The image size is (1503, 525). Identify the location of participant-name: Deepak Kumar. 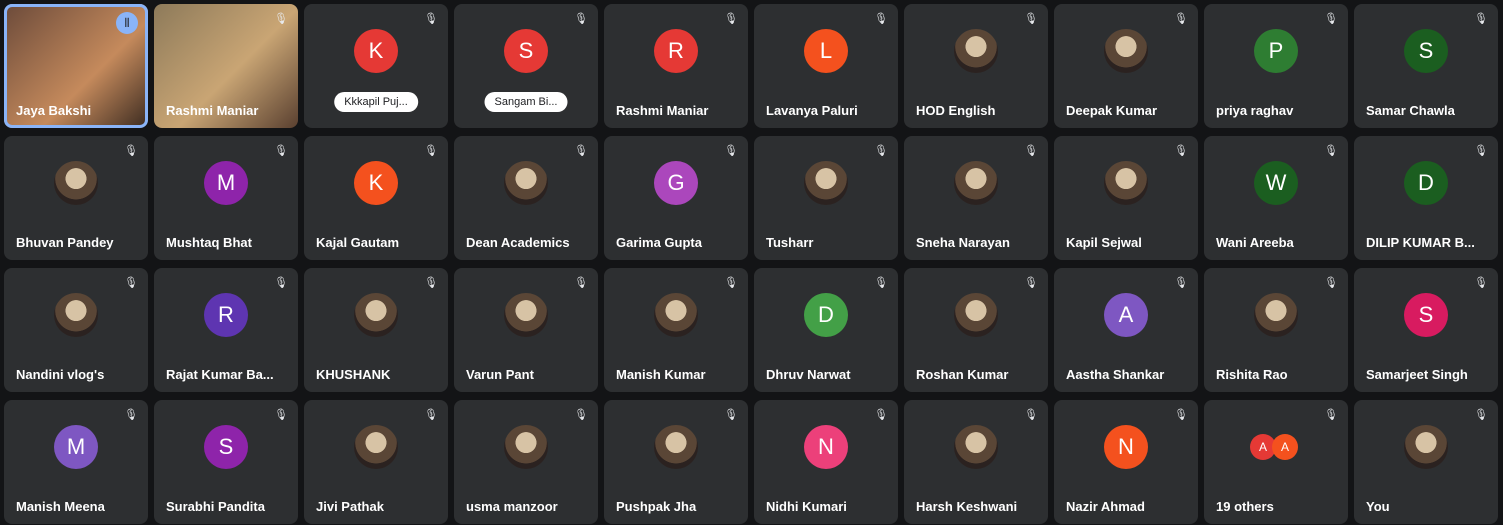
(1112, 110).